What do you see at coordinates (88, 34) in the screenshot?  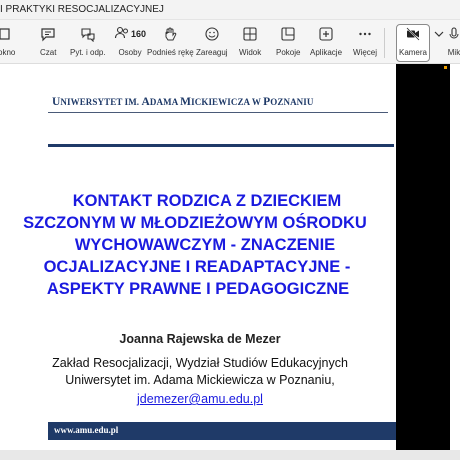 I see `qa-icon` at bounding box center [88, 34].